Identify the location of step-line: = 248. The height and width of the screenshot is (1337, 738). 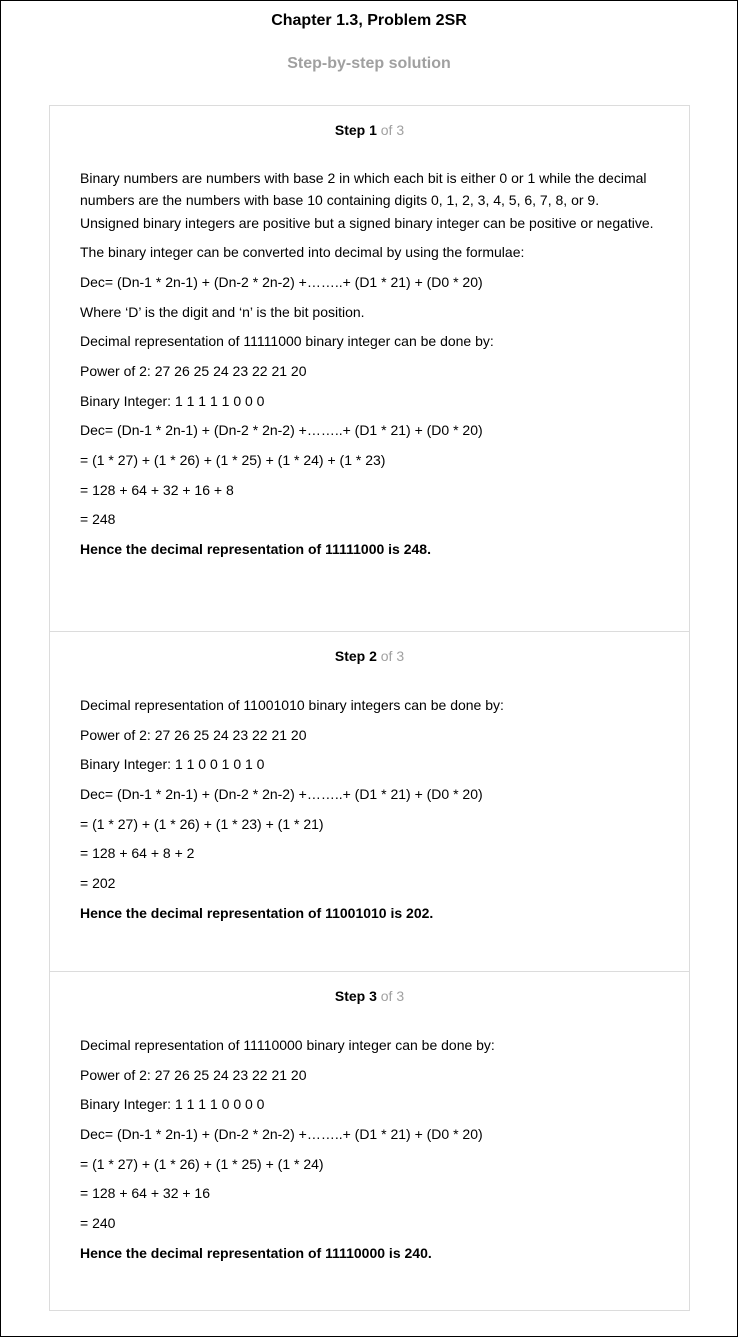
(98, 519).